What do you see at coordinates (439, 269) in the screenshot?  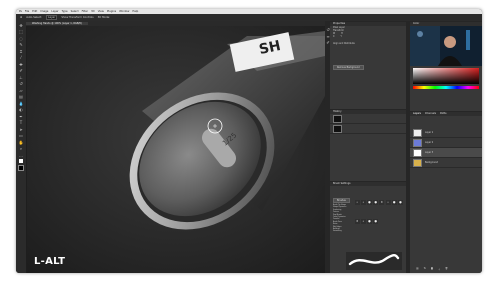 I see `new-layer-icon: ＋` at bounding box center [439, 269].